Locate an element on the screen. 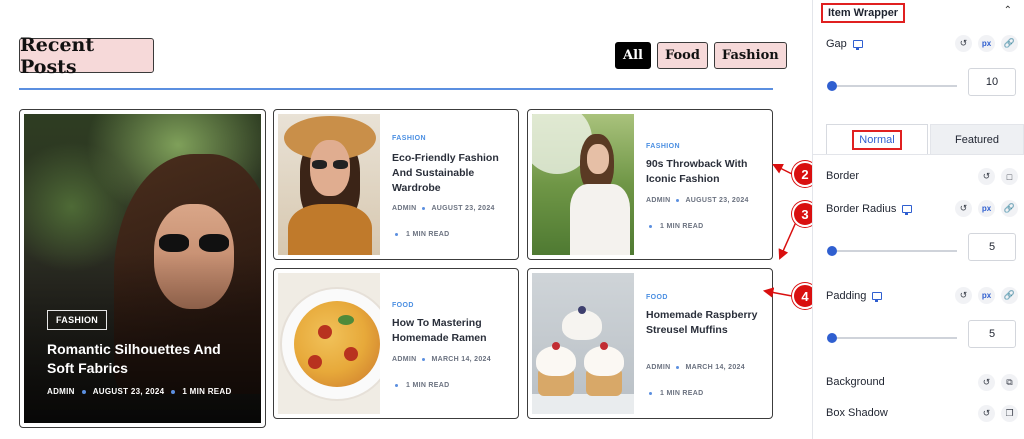  padding-unit-button: px is located at coordinates (986, 295).